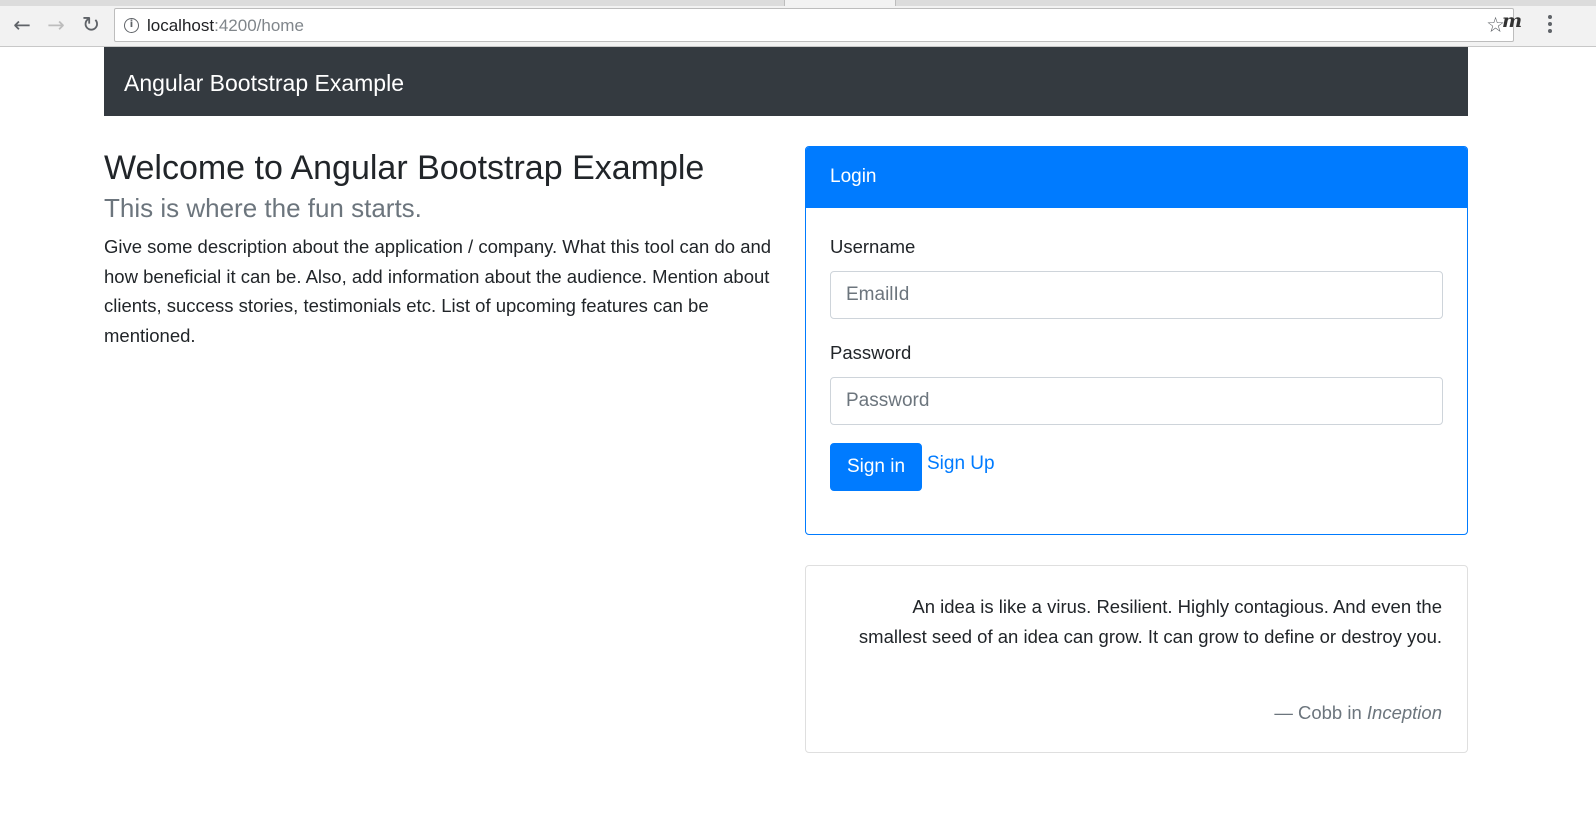 Image resolution: width=1596 pixels, height=826 pixels. What do you see at coordinates (1136, 295) in the screenshot?
I see `username-input` at bounding box center [1136, 295].